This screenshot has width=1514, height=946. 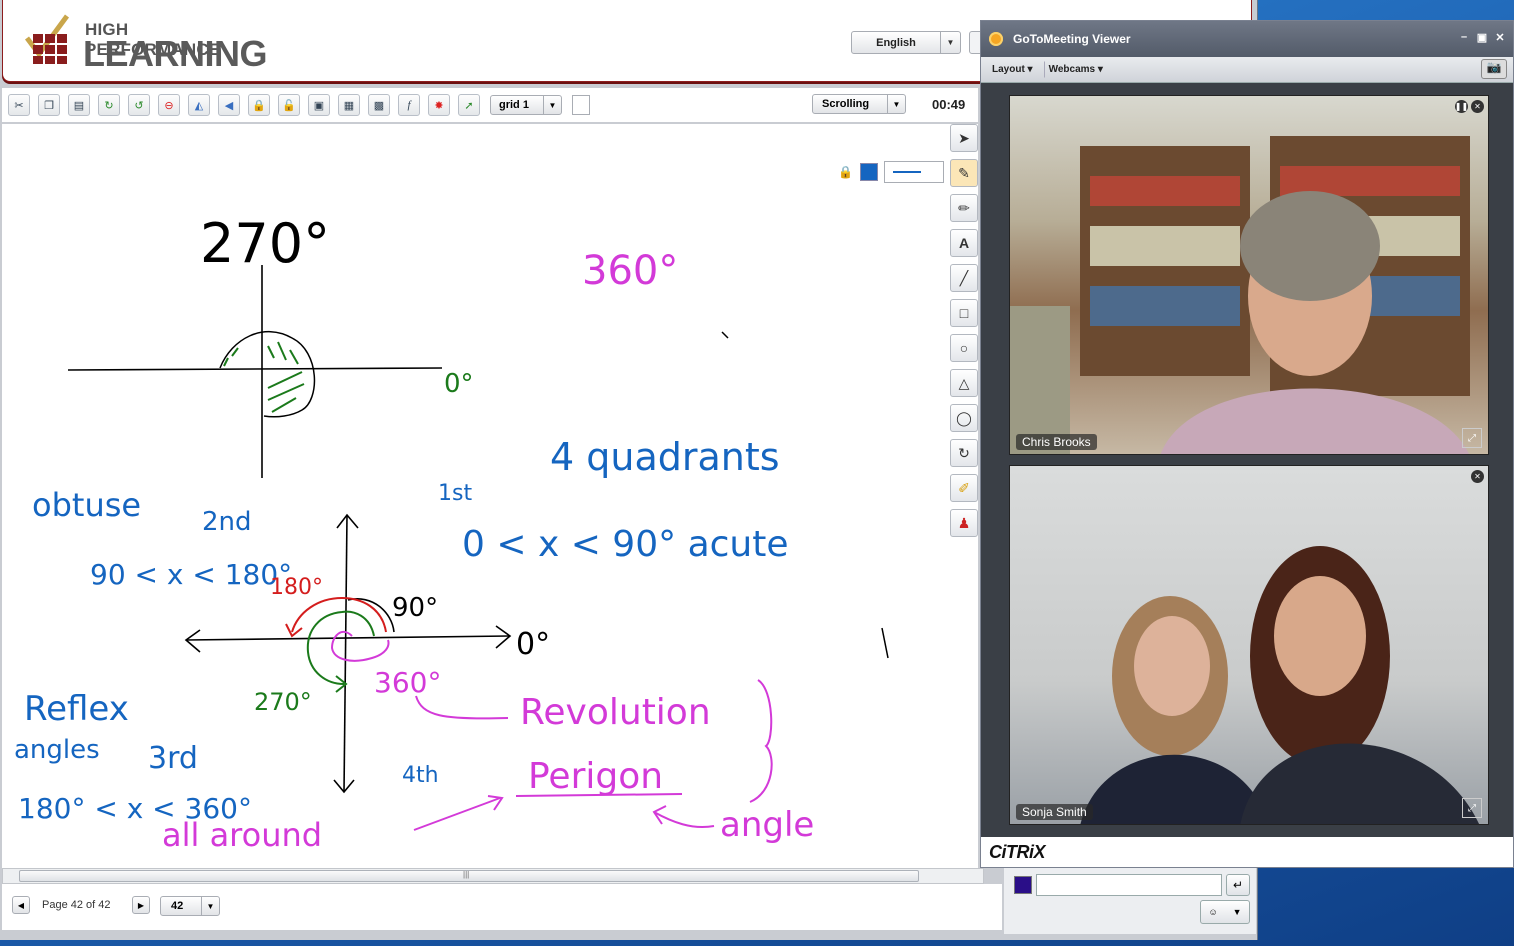 I want to click on label-4-quadrants: 4 quadrants, so click(x=665, y=457).